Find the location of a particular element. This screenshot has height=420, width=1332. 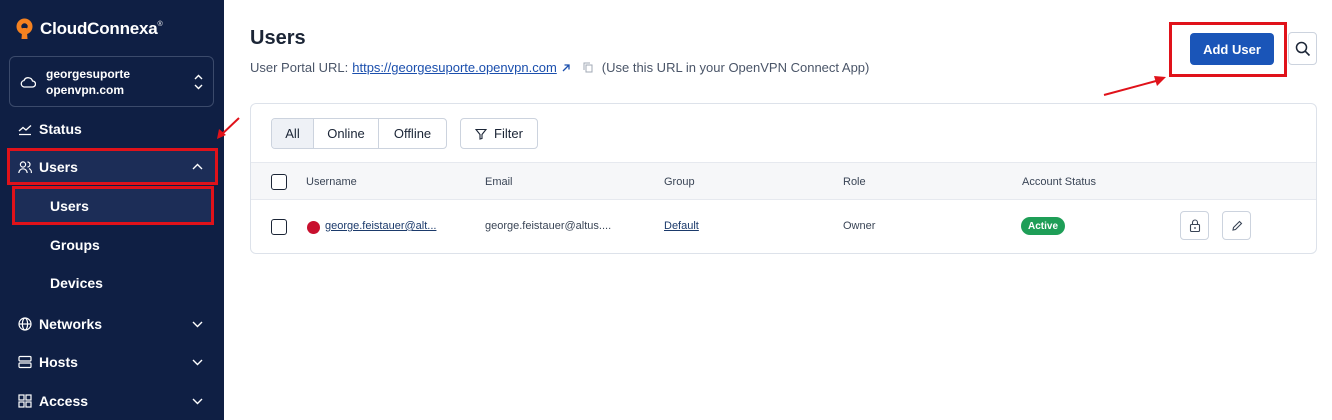

tab-offline: Offline is located at coordinates (412, 133).